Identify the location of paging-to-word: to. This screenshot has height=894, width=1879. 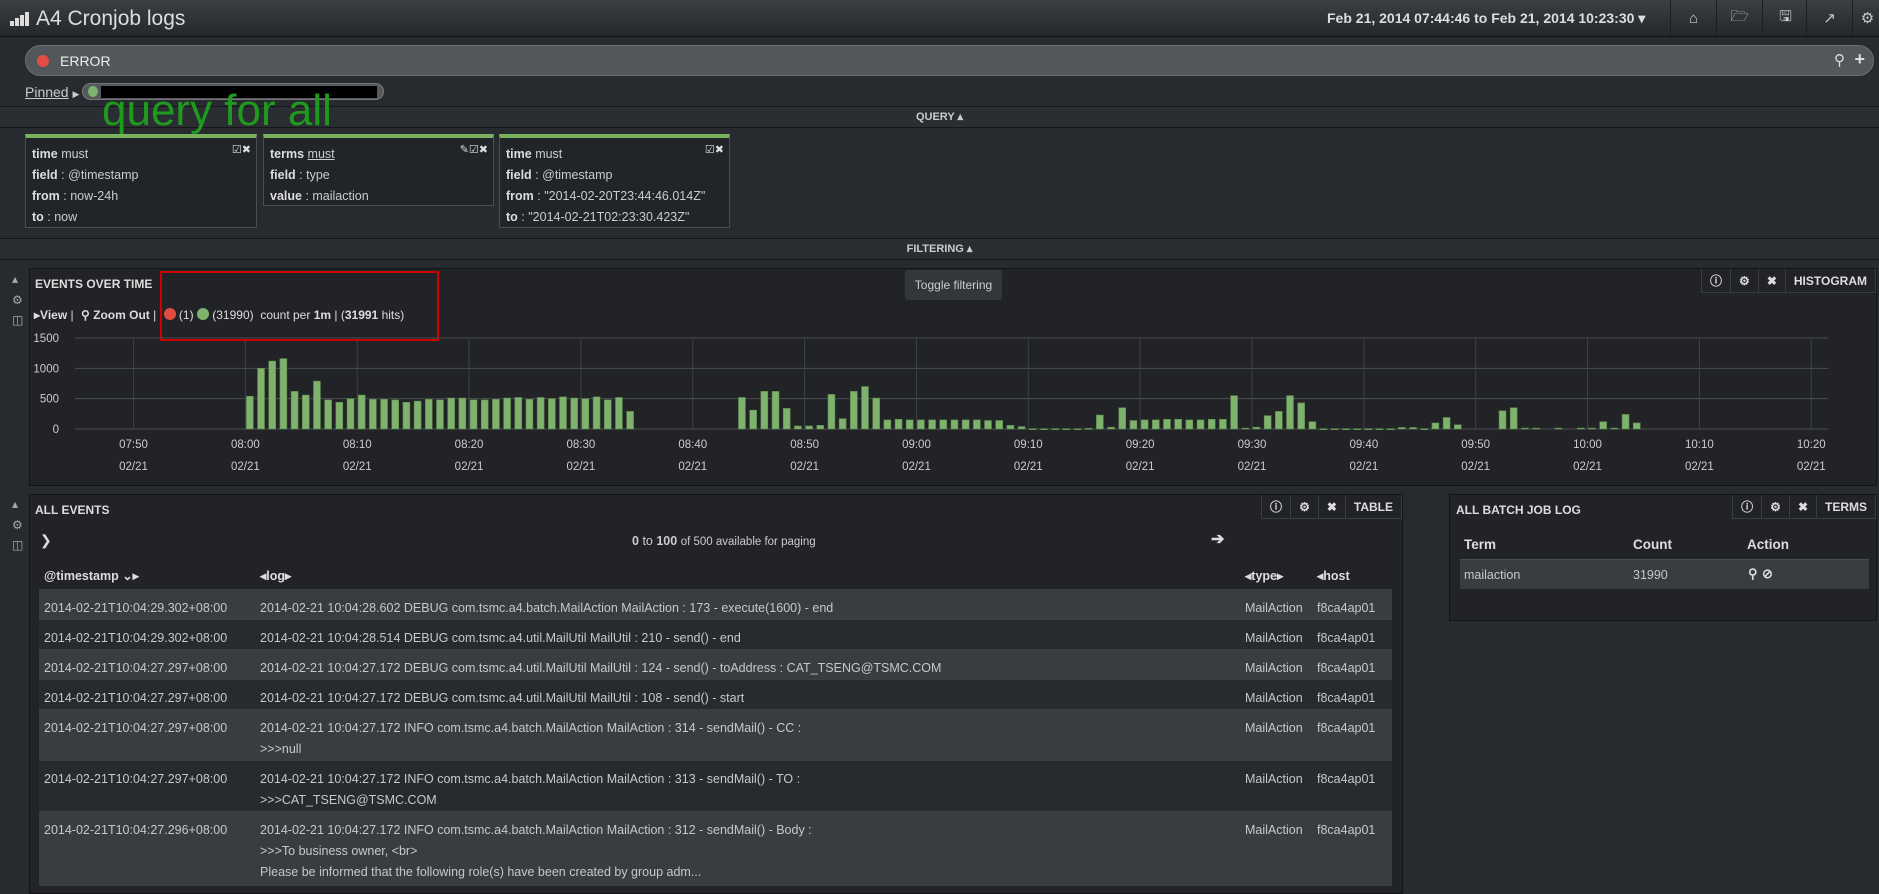
(647, 541).